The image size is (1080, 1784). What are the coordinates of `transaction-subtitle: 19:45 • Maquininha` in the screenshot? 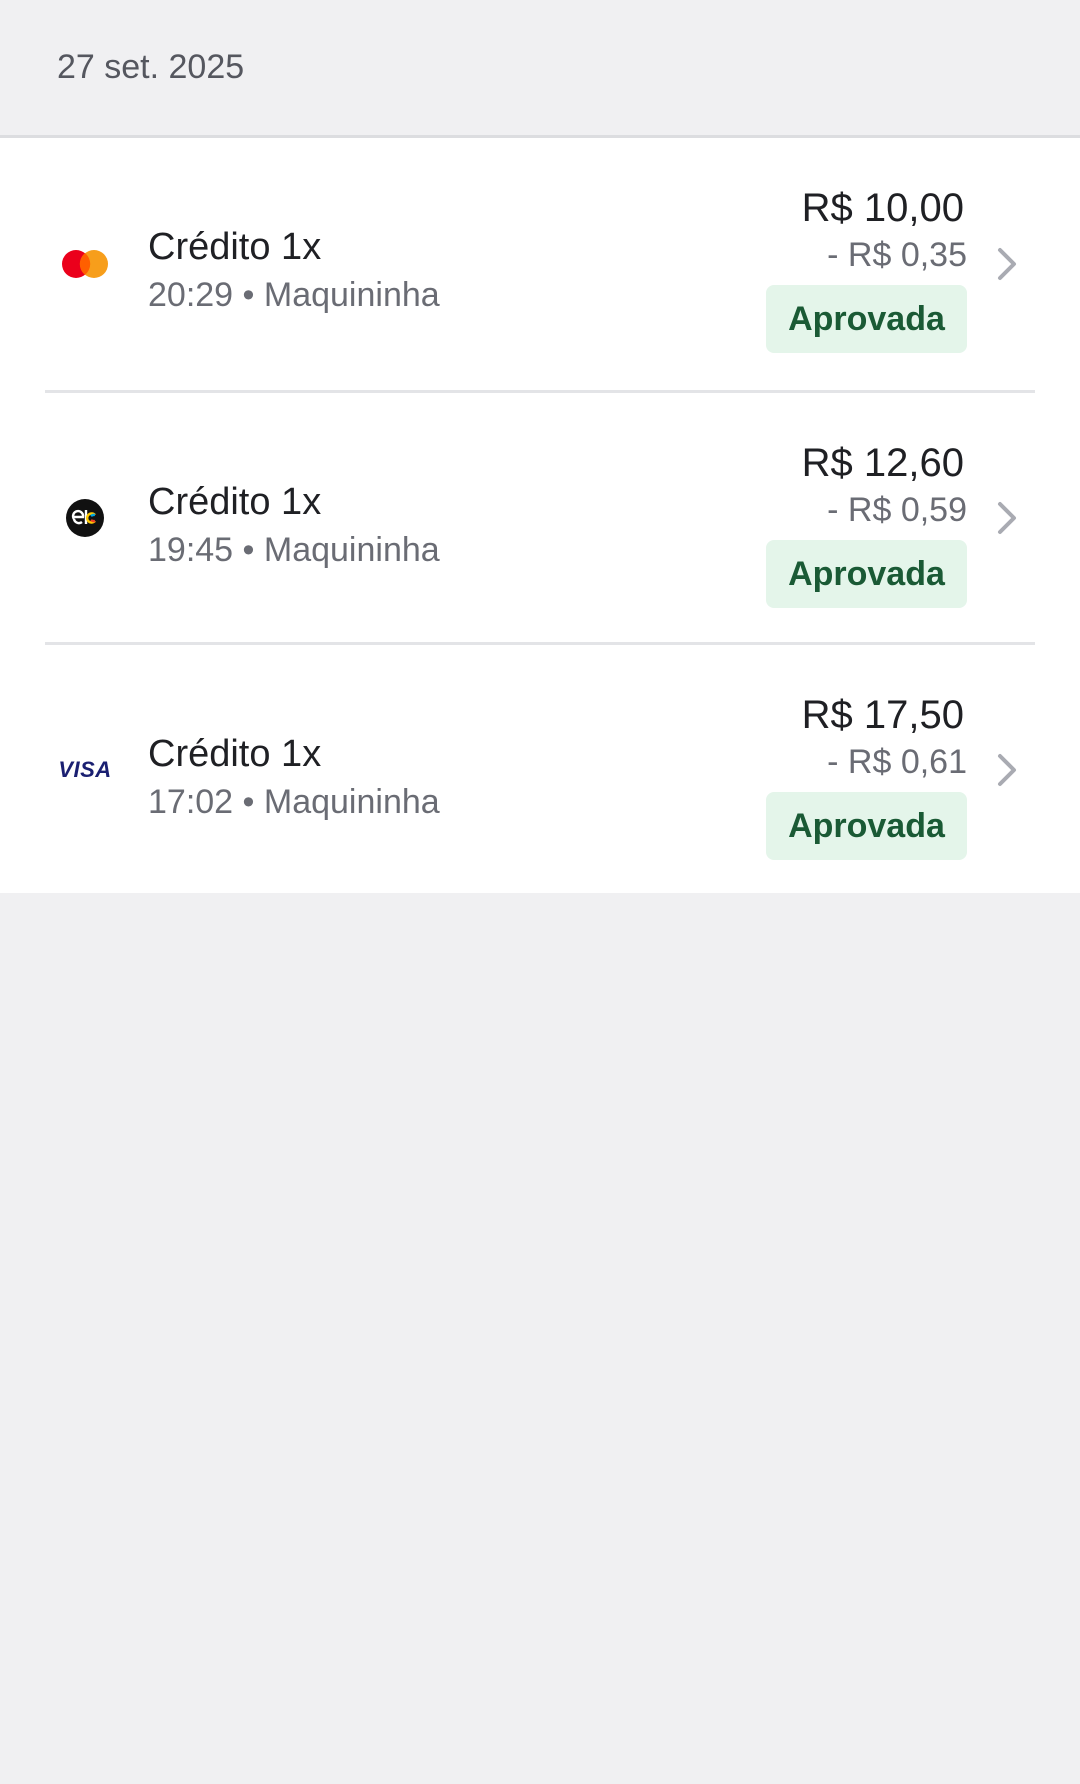 It's located at (294, 550).